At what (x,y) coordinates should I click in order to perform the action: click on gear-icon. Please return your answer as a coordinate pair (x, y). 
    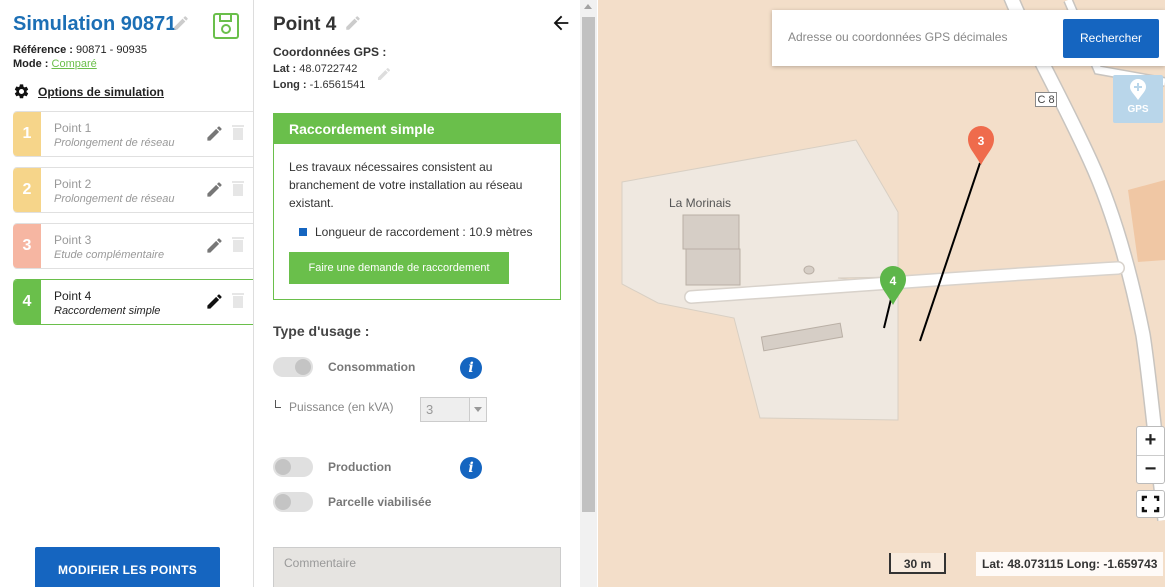
    Looking at the image, I should click on (21, 91).